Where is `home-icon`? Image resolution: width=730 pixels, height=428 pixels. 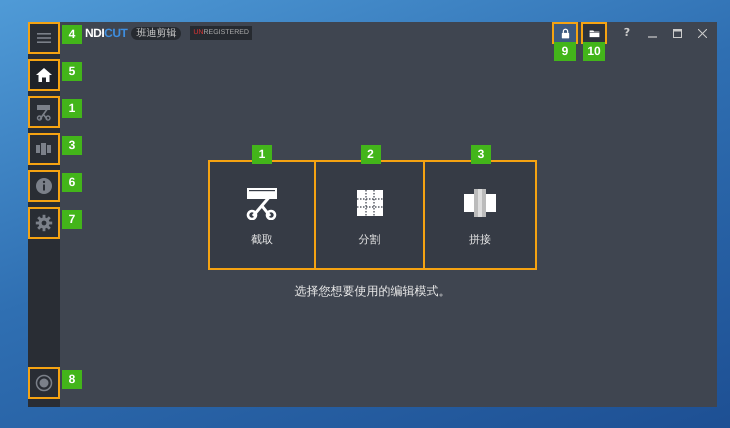
home-icon is located at coordinates (44, 75).